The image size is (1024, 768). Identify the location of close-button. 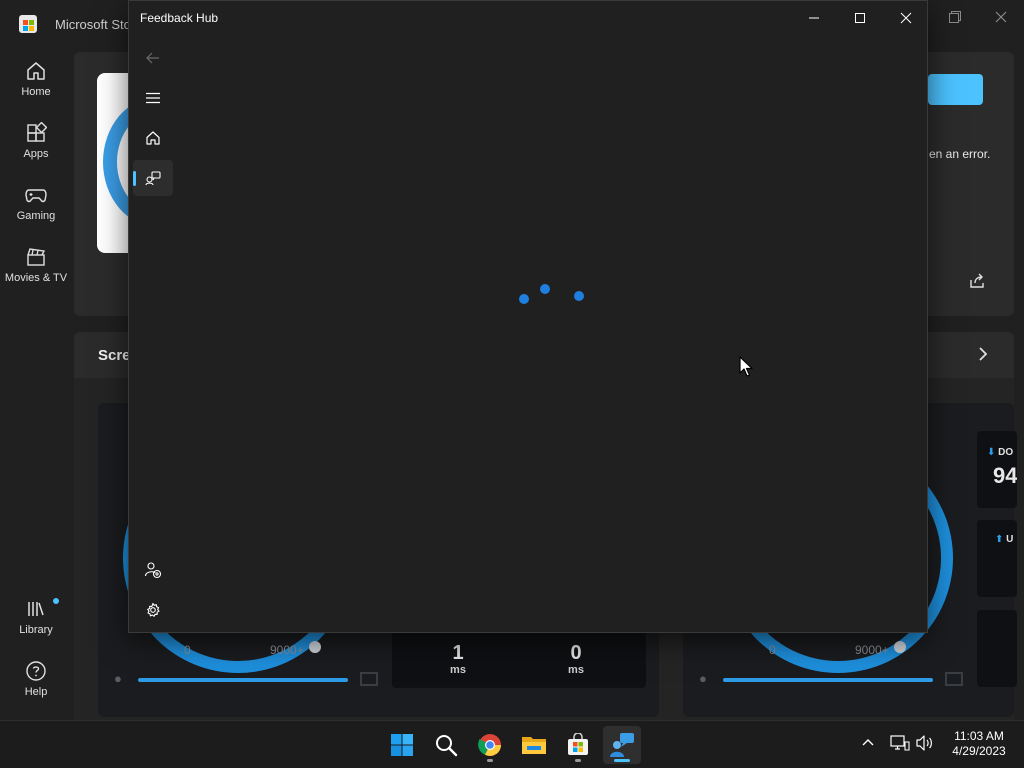
(906, 18).